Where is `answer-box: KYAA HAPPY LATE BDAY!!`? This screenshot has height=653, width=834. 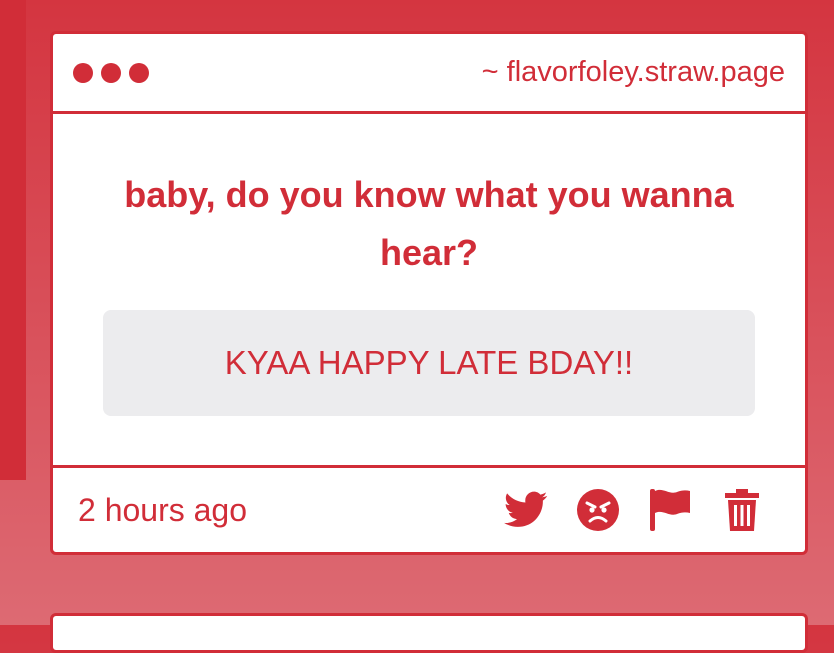
answer-box: KYAA HAPPY LATE BDAY!! is located at coordinates (429, 363).